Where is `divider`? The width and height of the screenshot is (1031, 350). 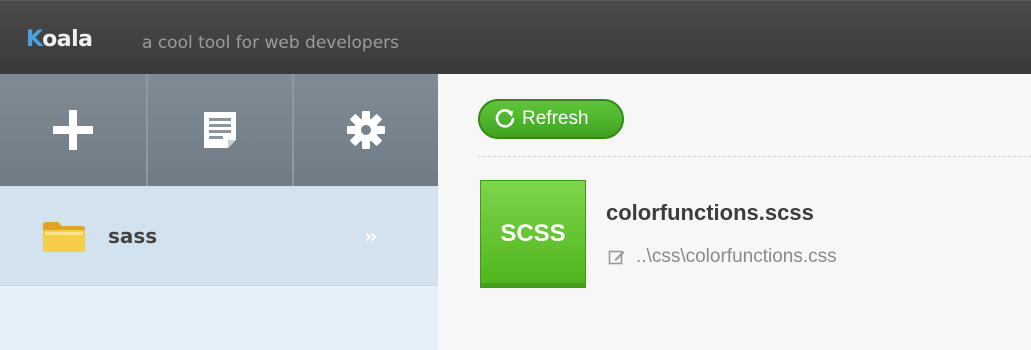
divider is located at coordinates (754, 156).